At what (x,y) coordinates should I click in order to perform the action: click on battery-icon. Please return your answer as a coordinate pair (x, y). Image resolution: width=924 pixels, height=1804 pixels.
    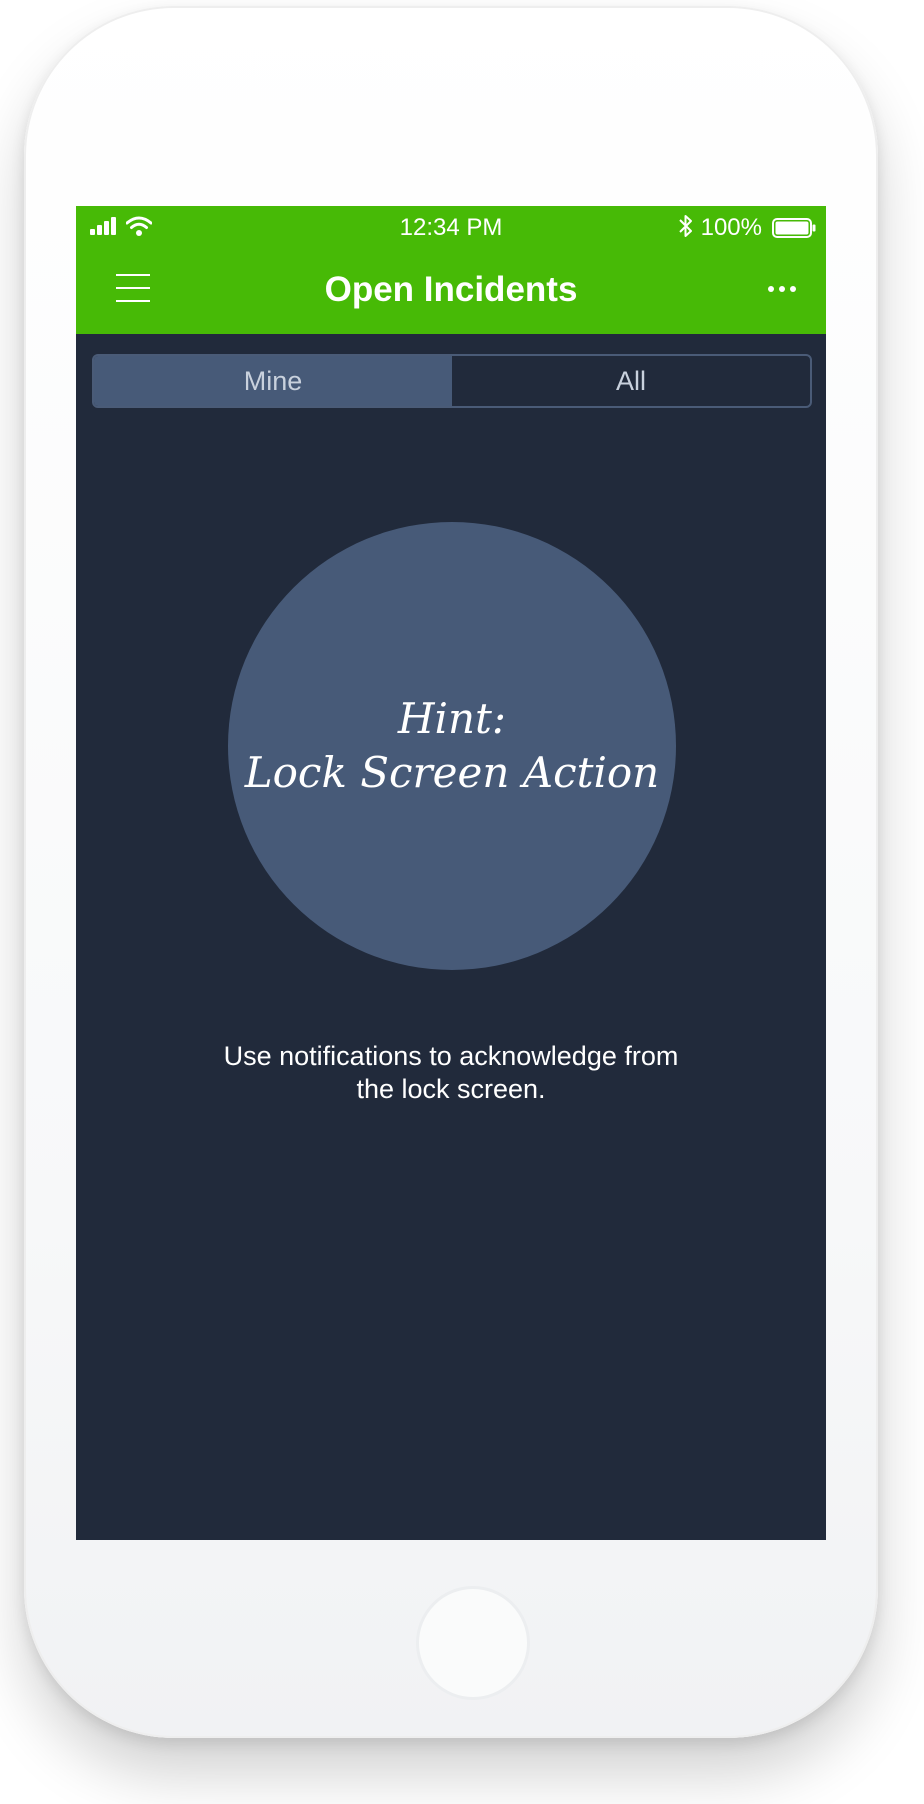
    Looking at the image, I should click on (794, 228).